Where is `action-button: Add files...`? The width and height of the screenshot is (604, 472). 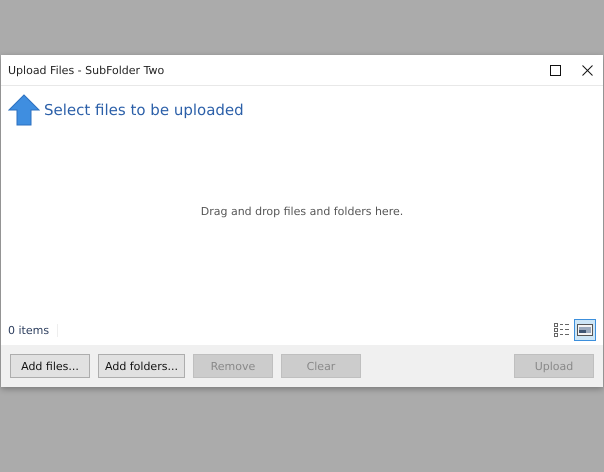
action-button: Add files... is located at coordinates (50, 366).